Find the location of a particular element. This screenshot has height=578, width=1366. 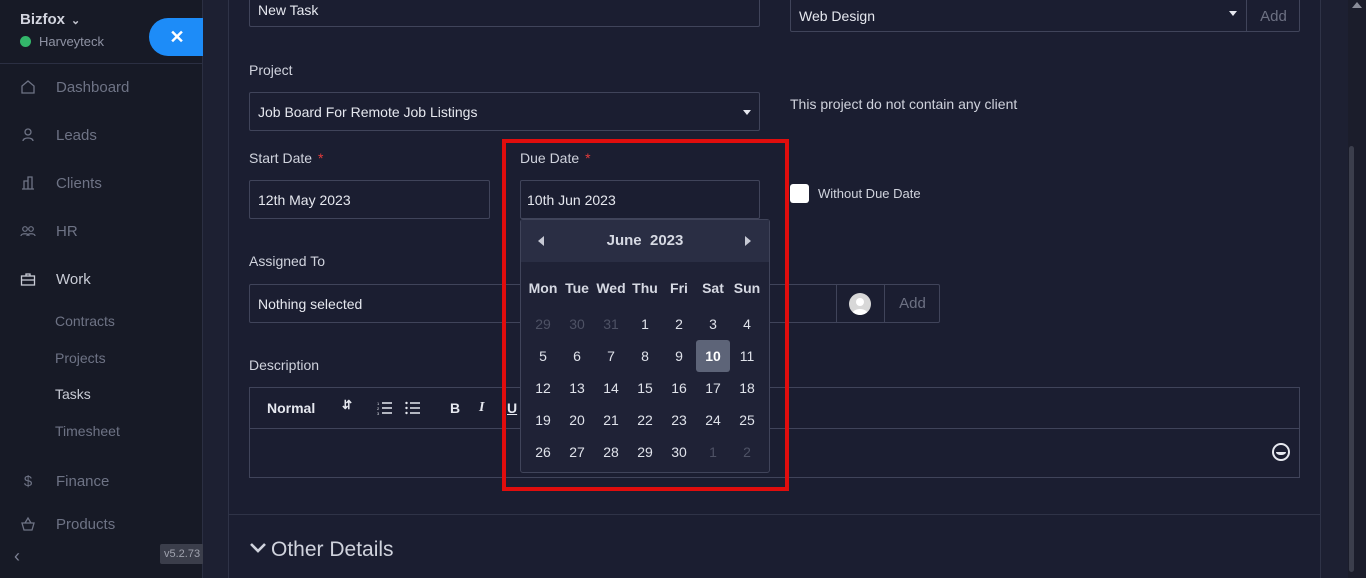

sidebar-item-label: Work is located at coordinates (73, 279).